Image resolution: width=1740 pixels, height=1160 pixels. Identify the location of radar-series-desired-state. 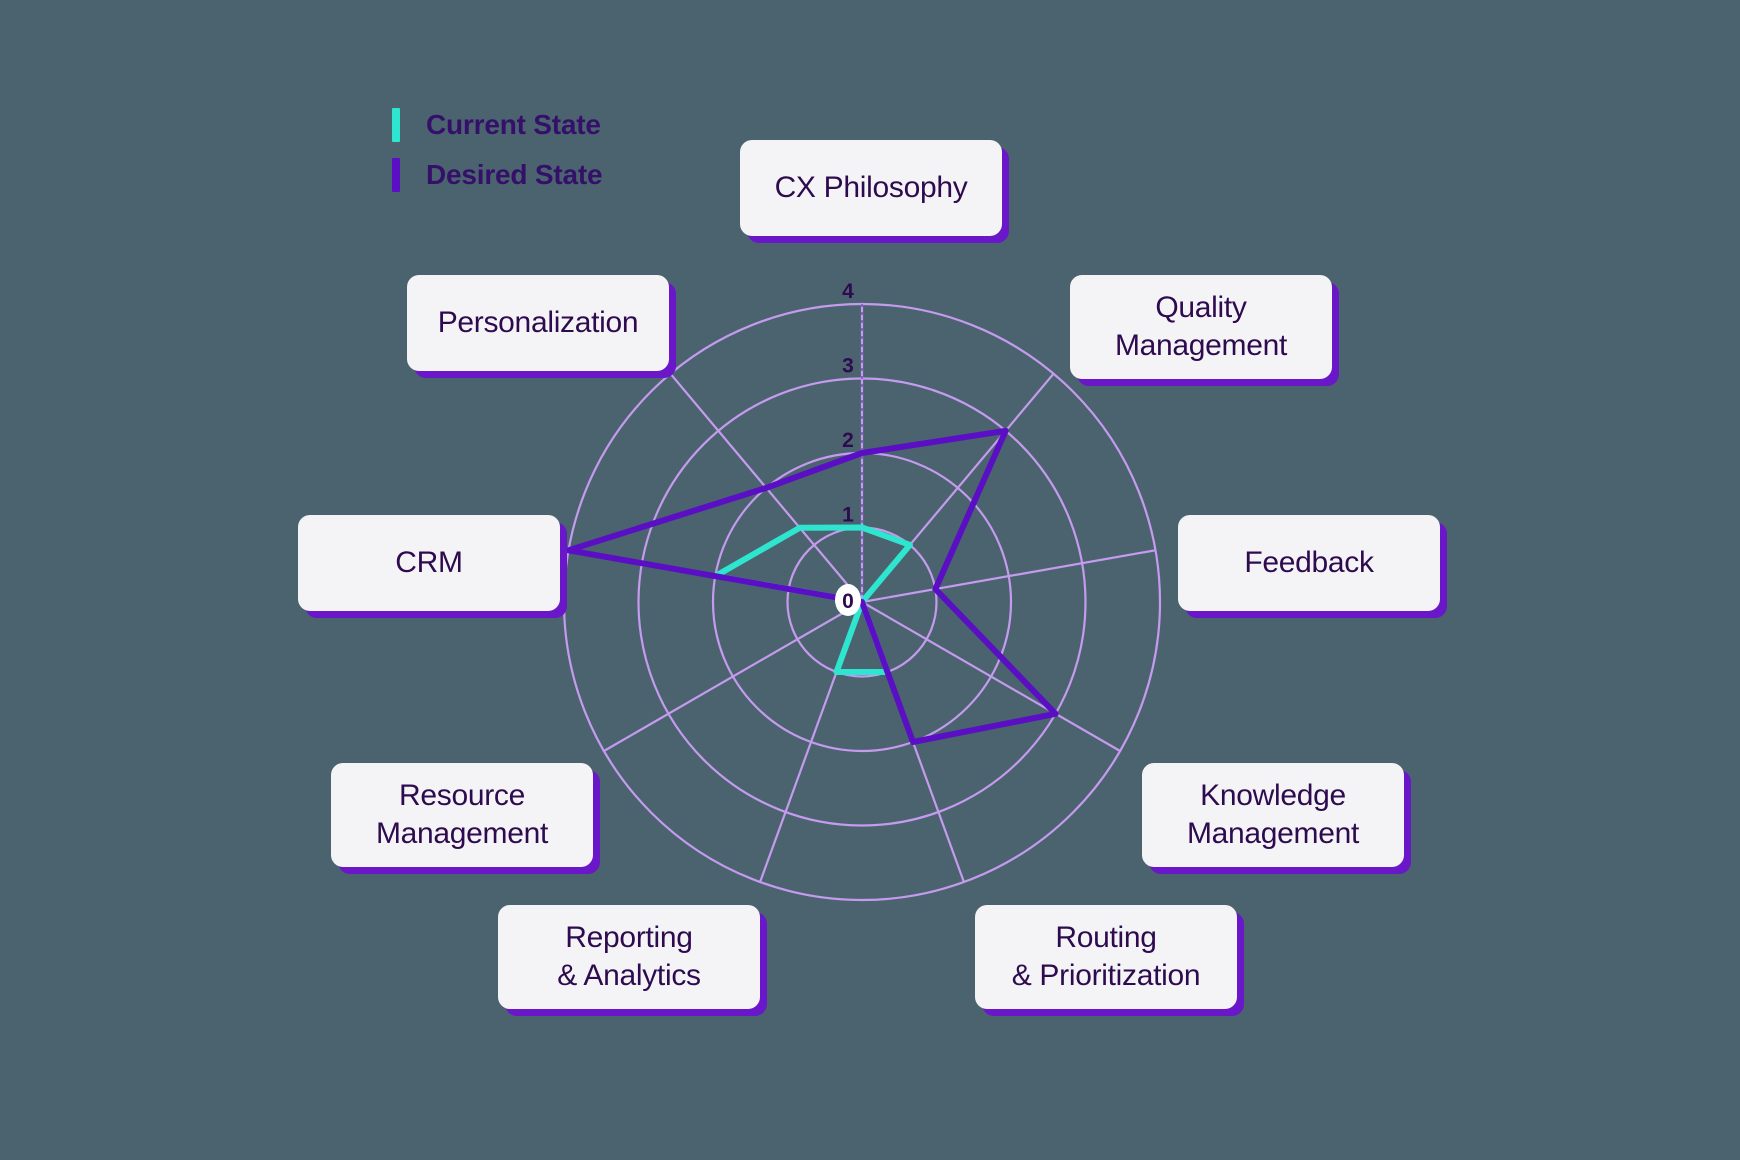
(812, 586).